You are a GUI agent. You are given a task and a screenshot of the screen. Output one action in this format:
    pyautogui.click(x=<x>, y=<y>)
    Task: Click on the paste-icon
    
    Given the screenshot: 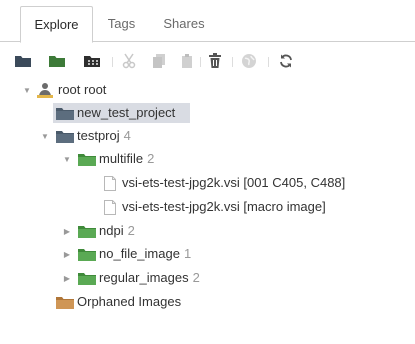 What is the action you would take?
    pyautogui.click(x=187, y=61)
    